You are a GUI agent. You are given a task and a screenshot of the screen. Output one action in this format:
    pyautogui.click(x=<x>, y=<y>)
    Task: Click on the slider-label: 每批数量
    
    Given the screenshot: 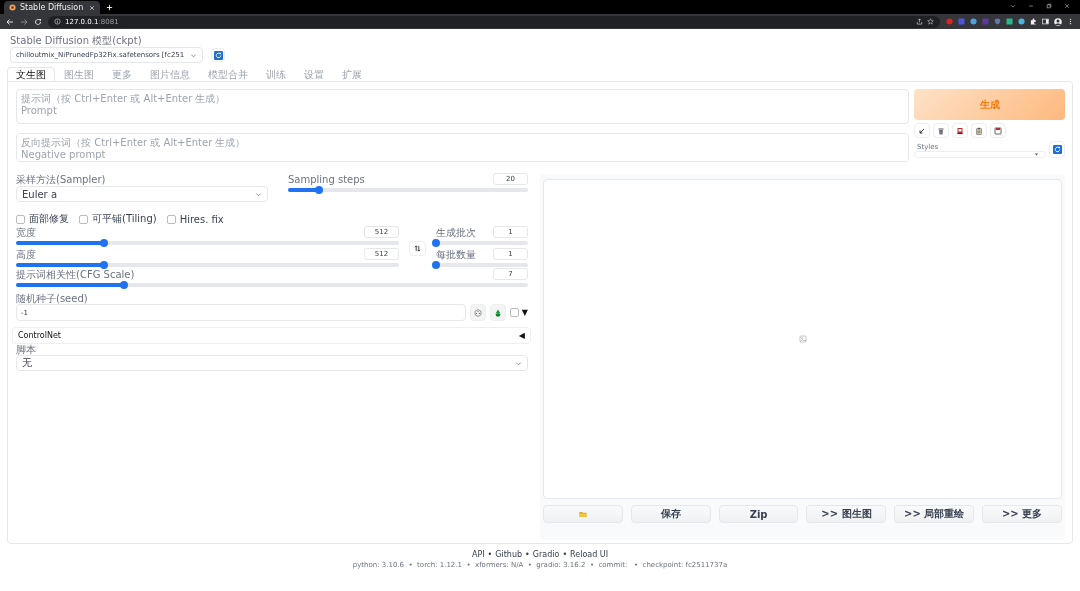 What is the action you would take?
    pyautogui.click(x=456, y=254)
    